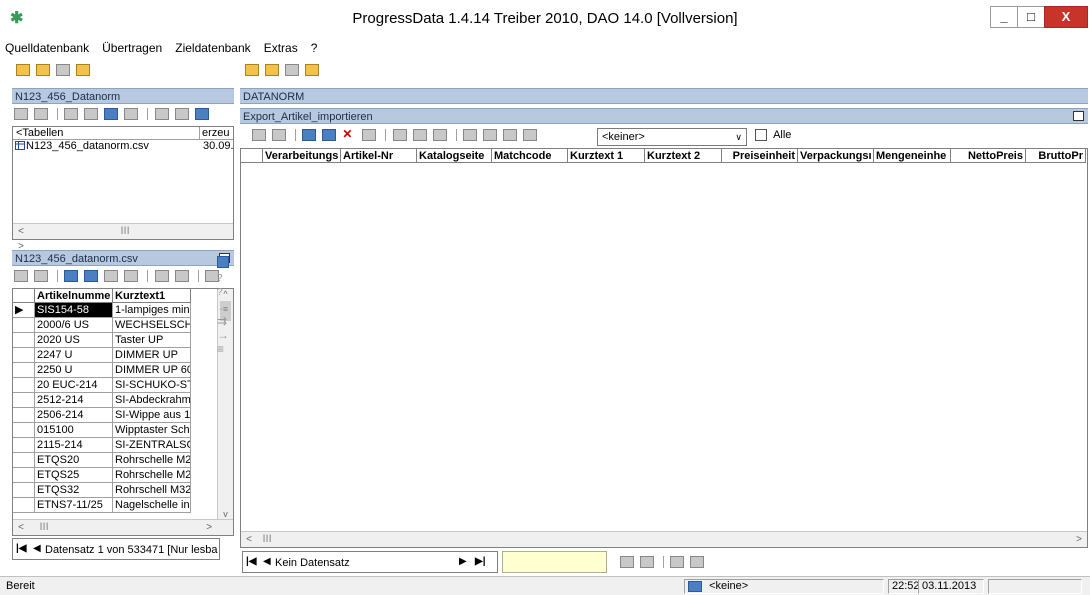 This screenshot has width=1090, height=595. What do you see at coordinates (152, 296) in the screenshot?
I see `column-header: Kurztext1` at bounding box center [152, 296].